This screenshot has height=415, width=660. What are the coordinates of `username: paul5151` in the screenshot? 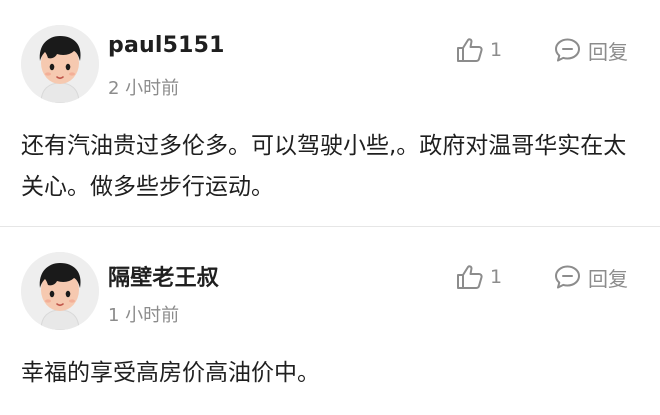 It's located at (166, 45).